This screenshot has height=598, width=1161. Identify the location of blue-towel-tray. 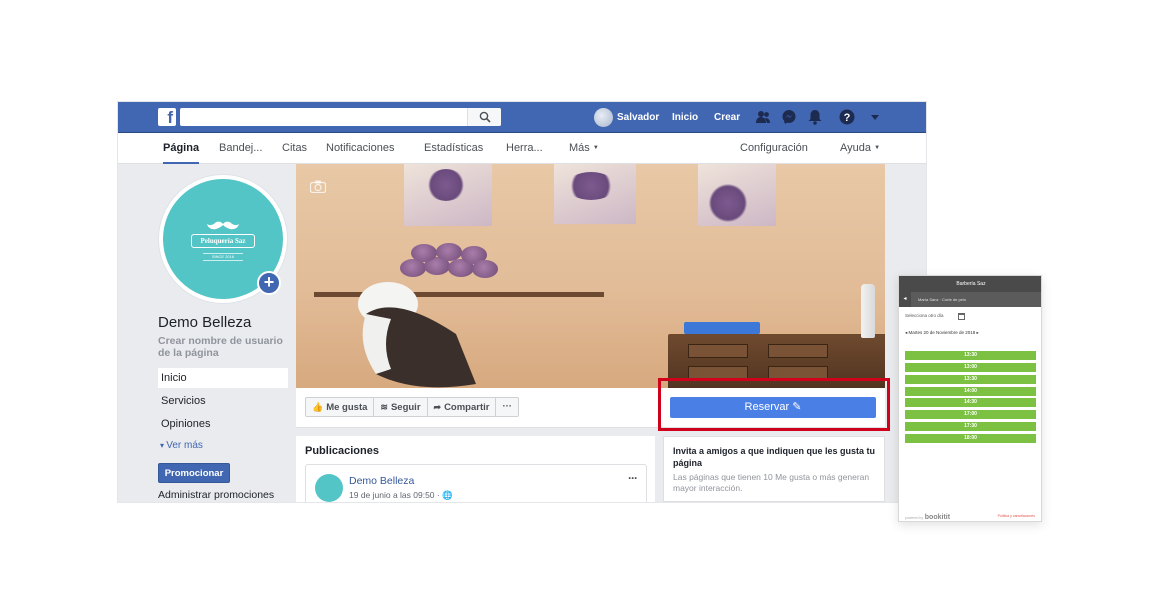
(722, 328).